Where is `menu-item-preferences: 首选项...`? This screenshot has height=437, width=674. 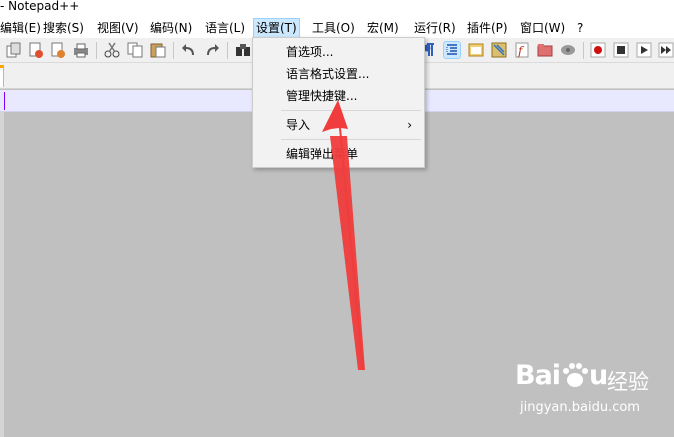
menu-item-preferences: 首选项... is located at coordinates (338, 52).